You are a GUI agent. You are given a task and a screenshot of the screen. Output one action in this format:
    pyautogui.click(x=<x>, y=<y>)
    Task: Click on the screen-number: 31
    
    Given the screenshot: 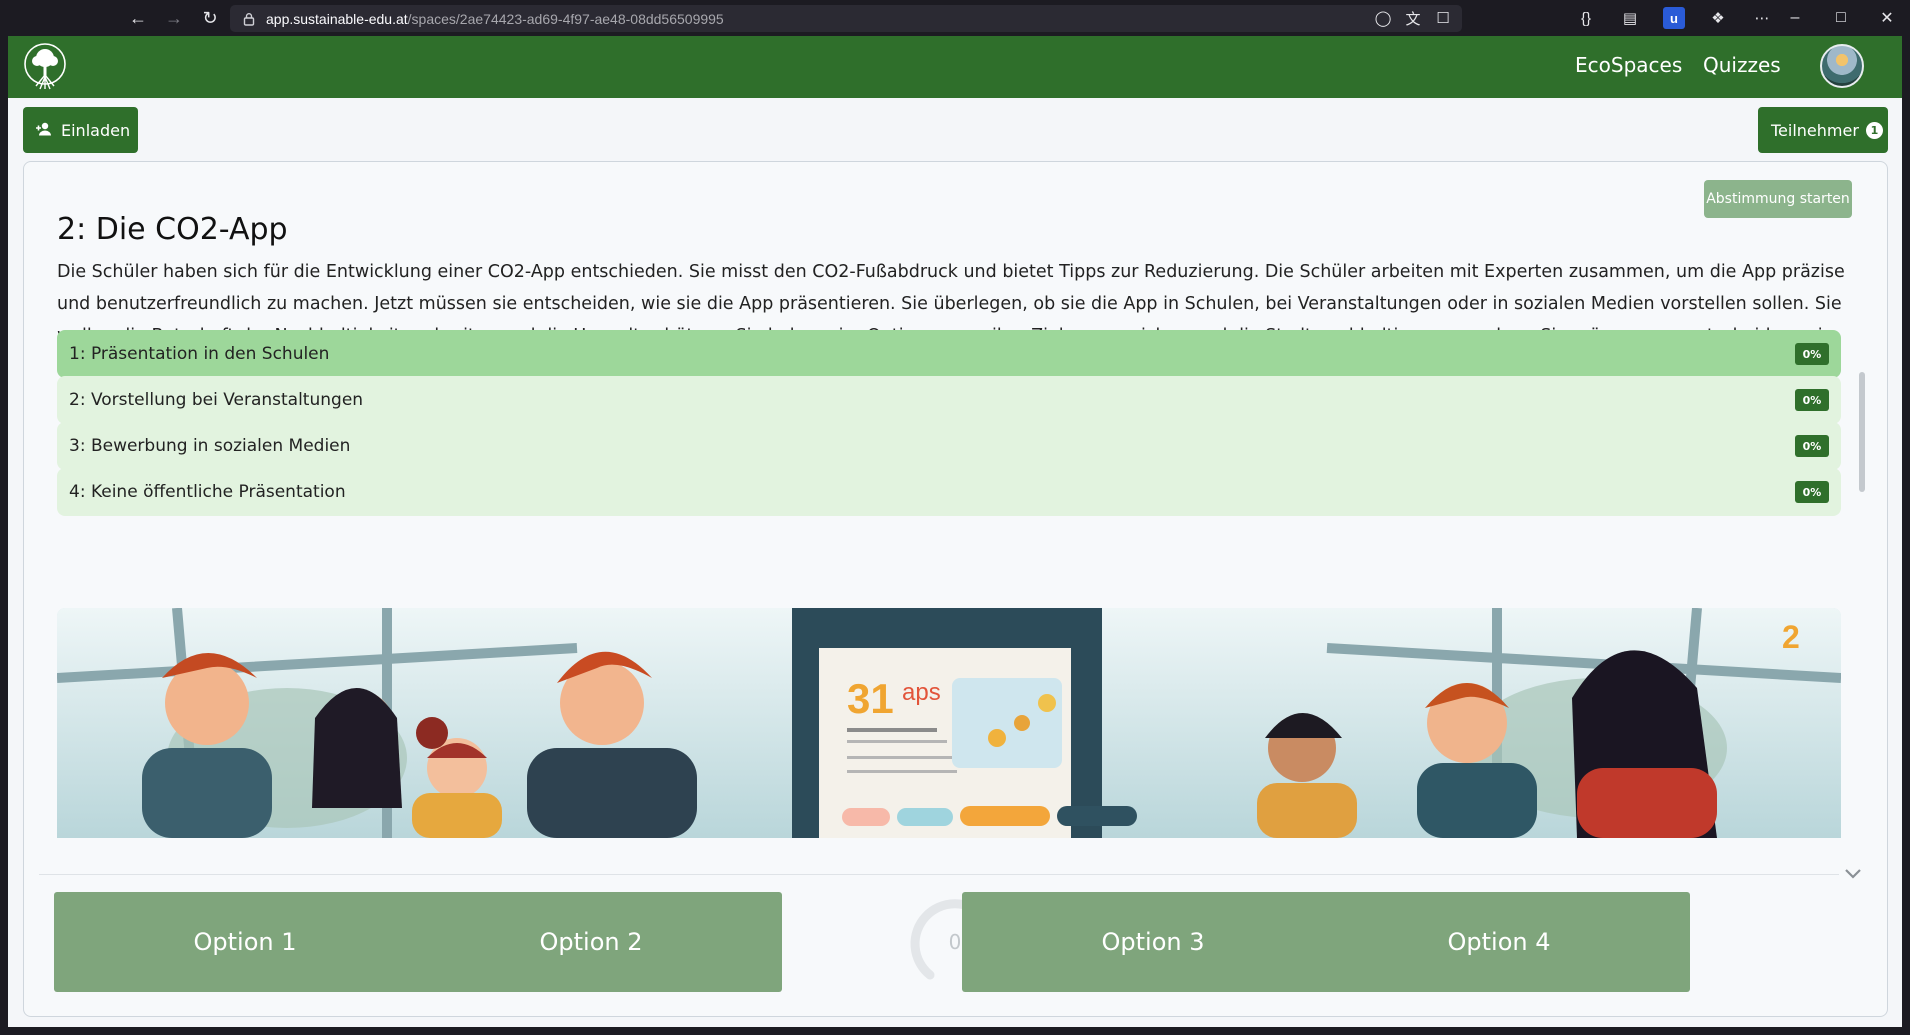 What is the action you would take?
    pyautogui.click(x=870, y=698)
    